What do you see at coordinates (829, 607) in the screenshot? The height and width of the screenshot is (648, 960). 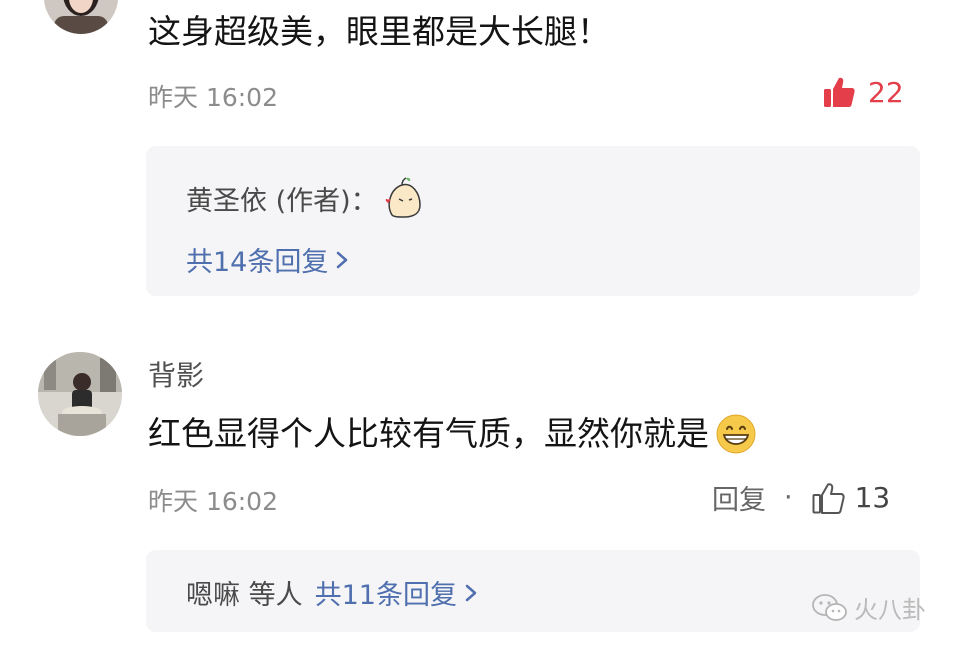 I see `wechat-icon` at bounding box center [829, 607].